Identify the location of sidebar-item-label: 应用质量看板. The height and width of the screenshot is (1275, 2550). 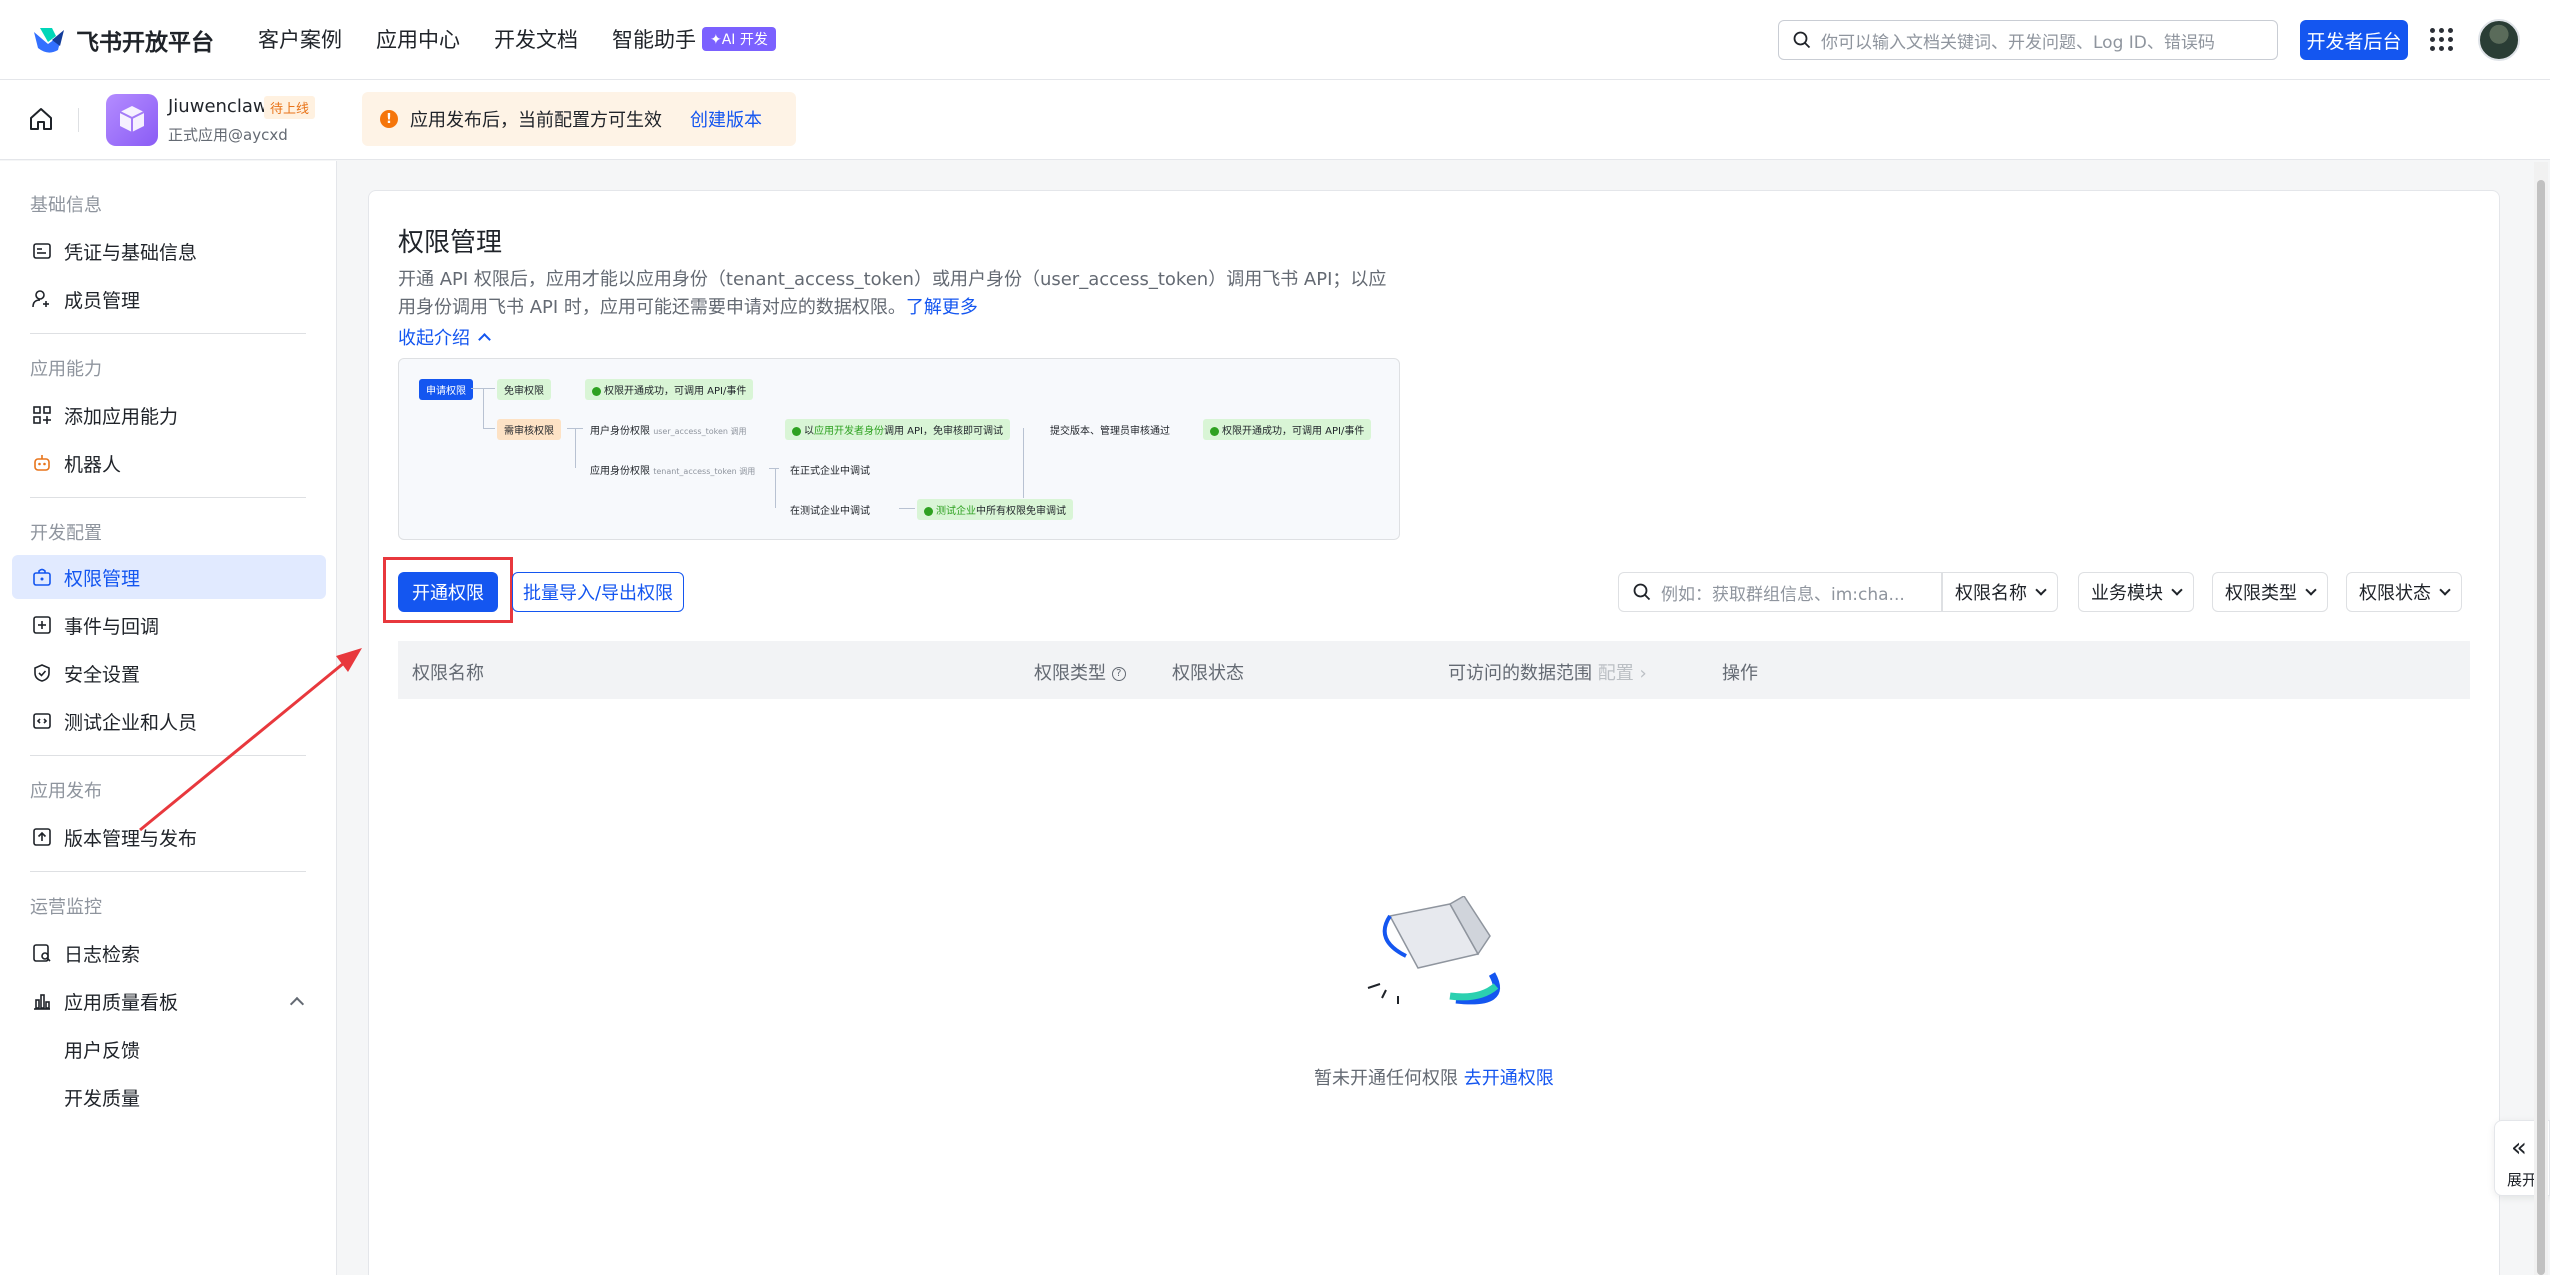
(121, 1002).